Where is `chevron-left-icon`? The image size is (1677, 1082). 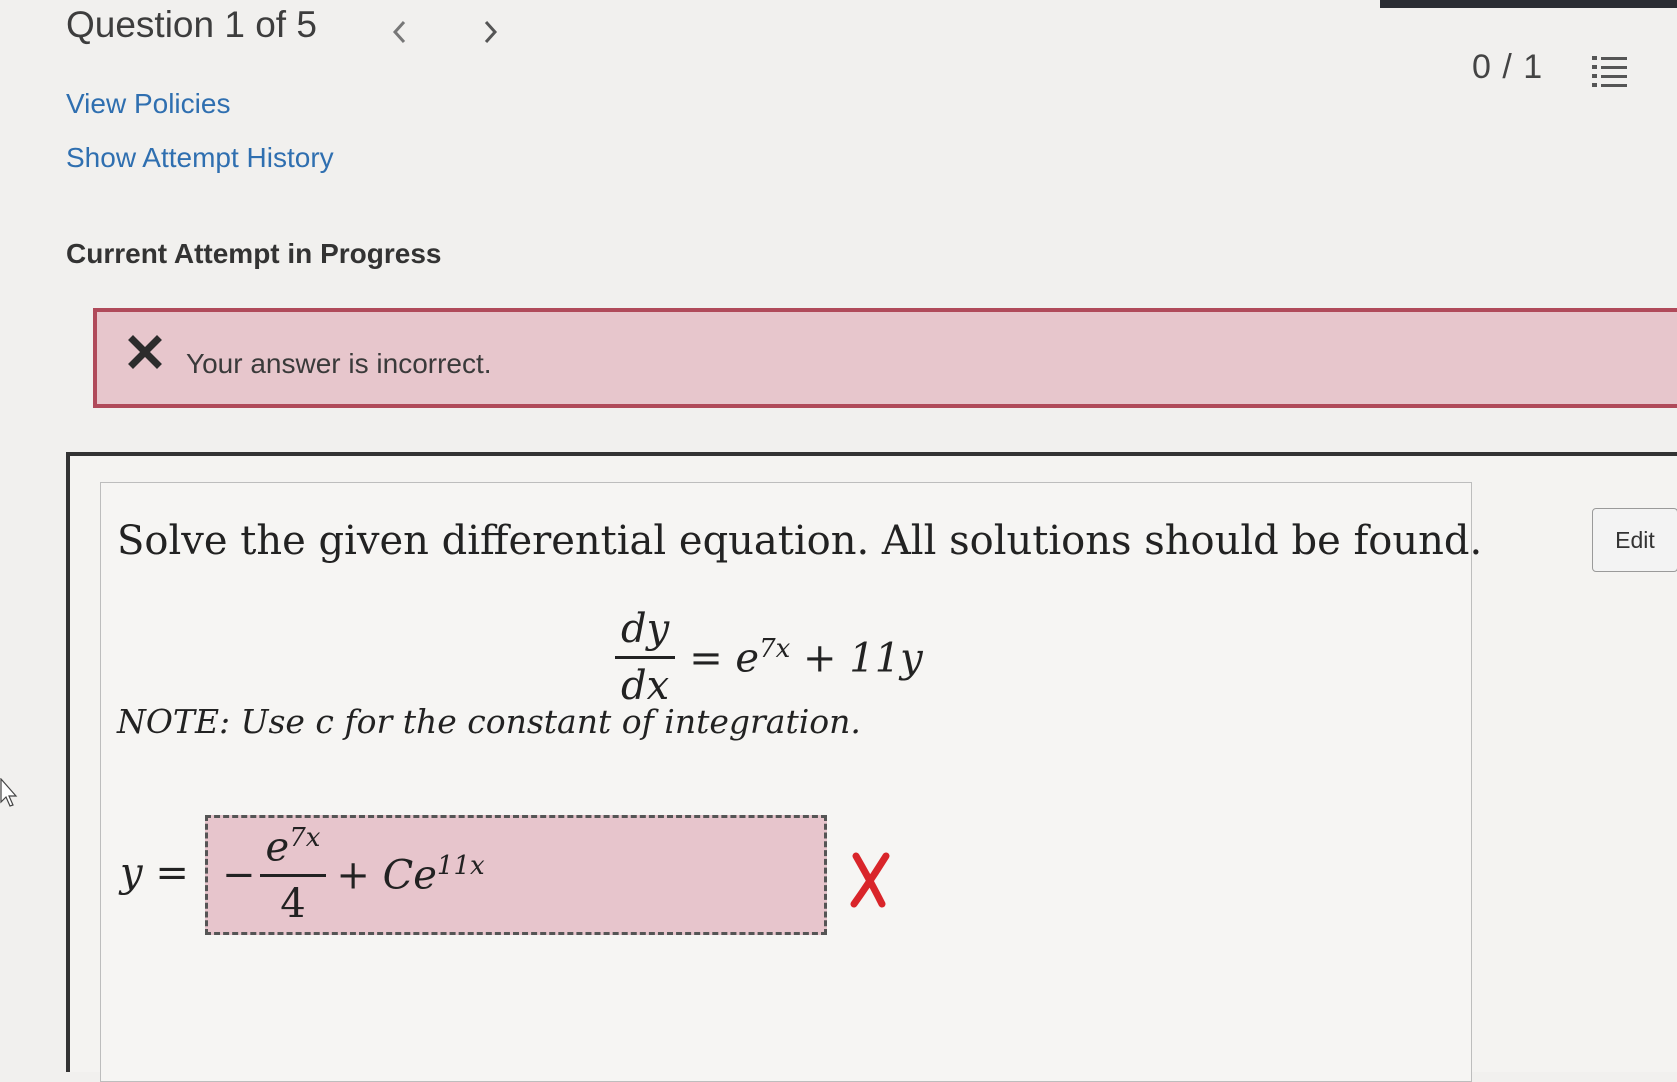 chevron-left-icon is located at coordinates (399, 32).